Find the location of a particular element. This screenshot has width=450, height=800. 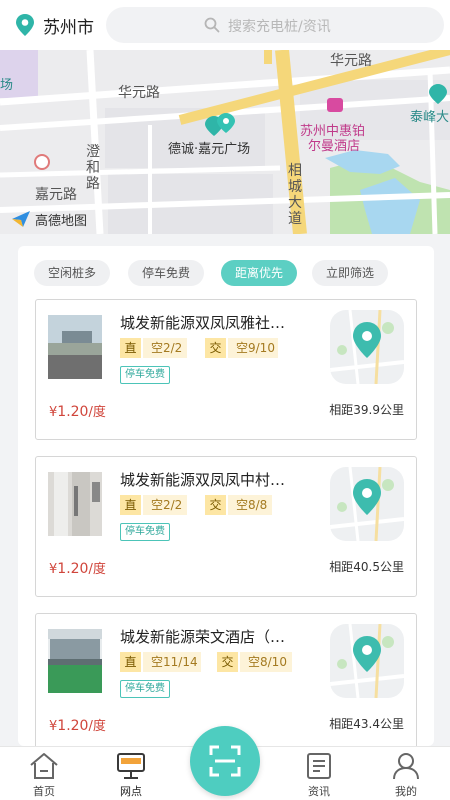

map-label-jiayuan-road: 嘉元路 is located at coordinates (56, 195).